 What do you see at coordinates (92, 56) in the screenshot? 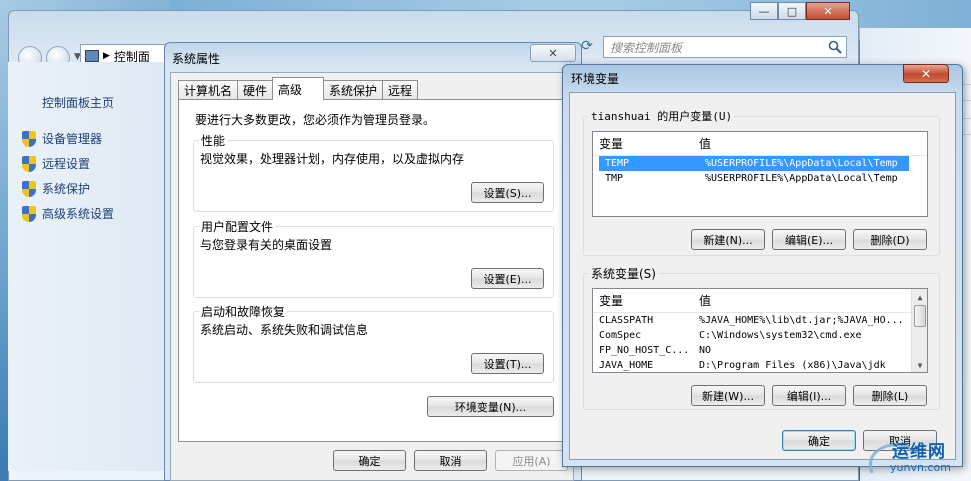
I see `control-panel-icon` at bounding box center [92, 56].